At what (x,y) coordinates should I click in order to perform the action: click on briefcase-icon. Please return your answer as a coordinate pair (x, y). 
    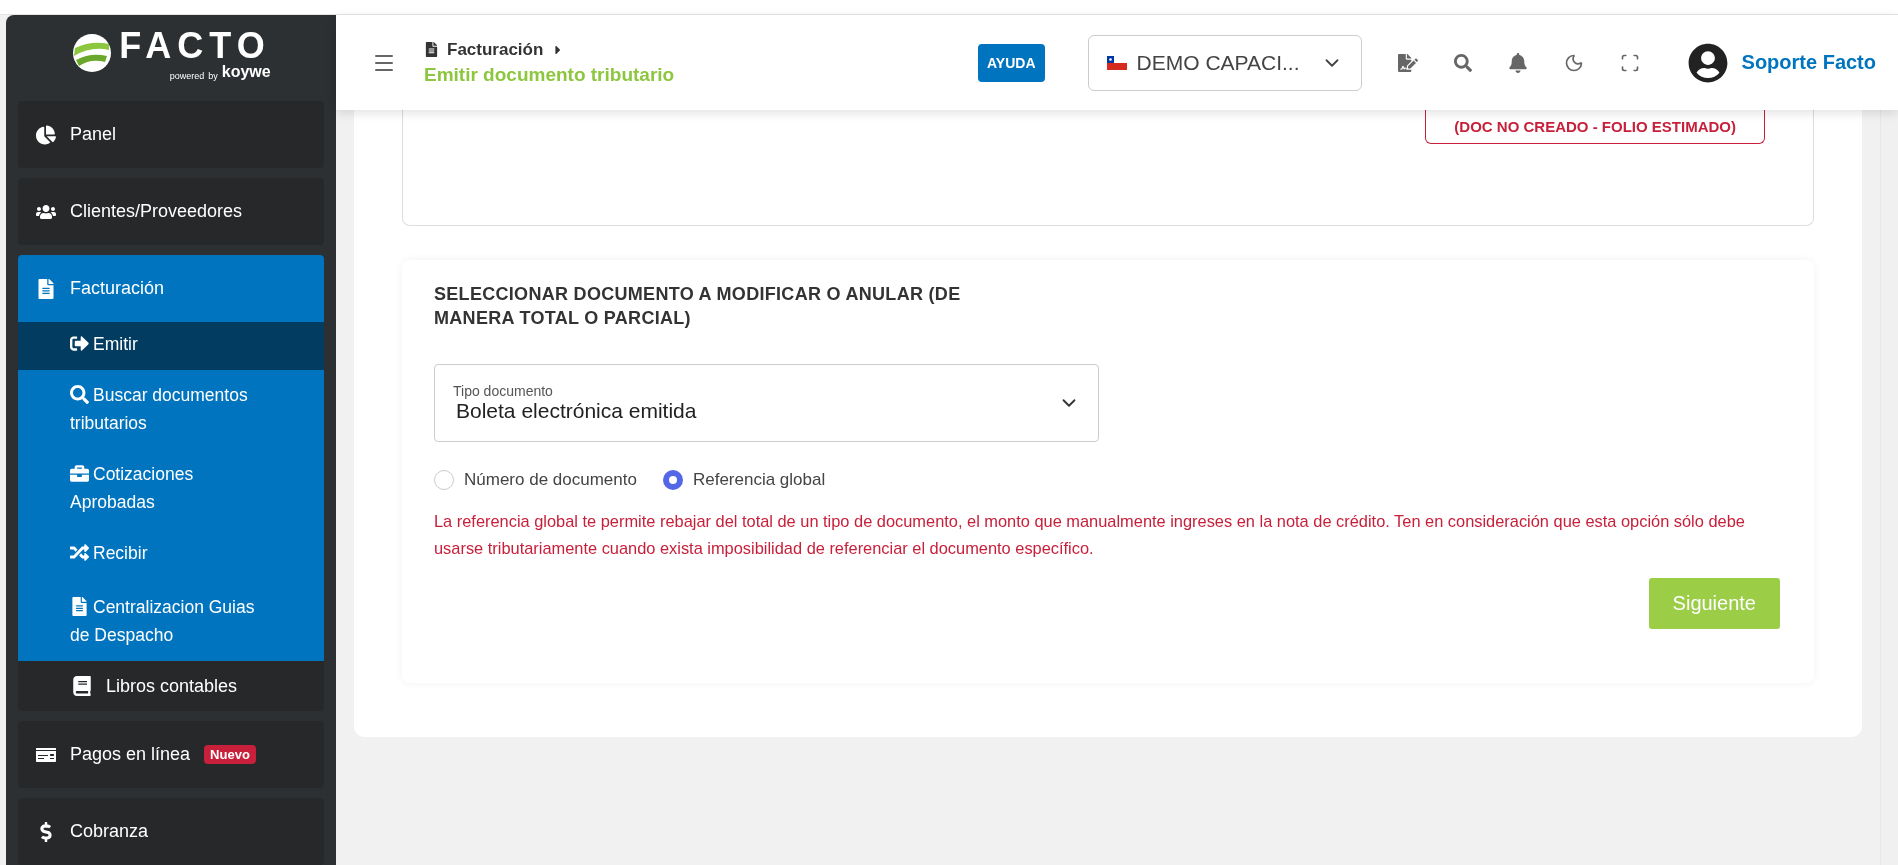
    Looking at the image, I should click on (79, 473).